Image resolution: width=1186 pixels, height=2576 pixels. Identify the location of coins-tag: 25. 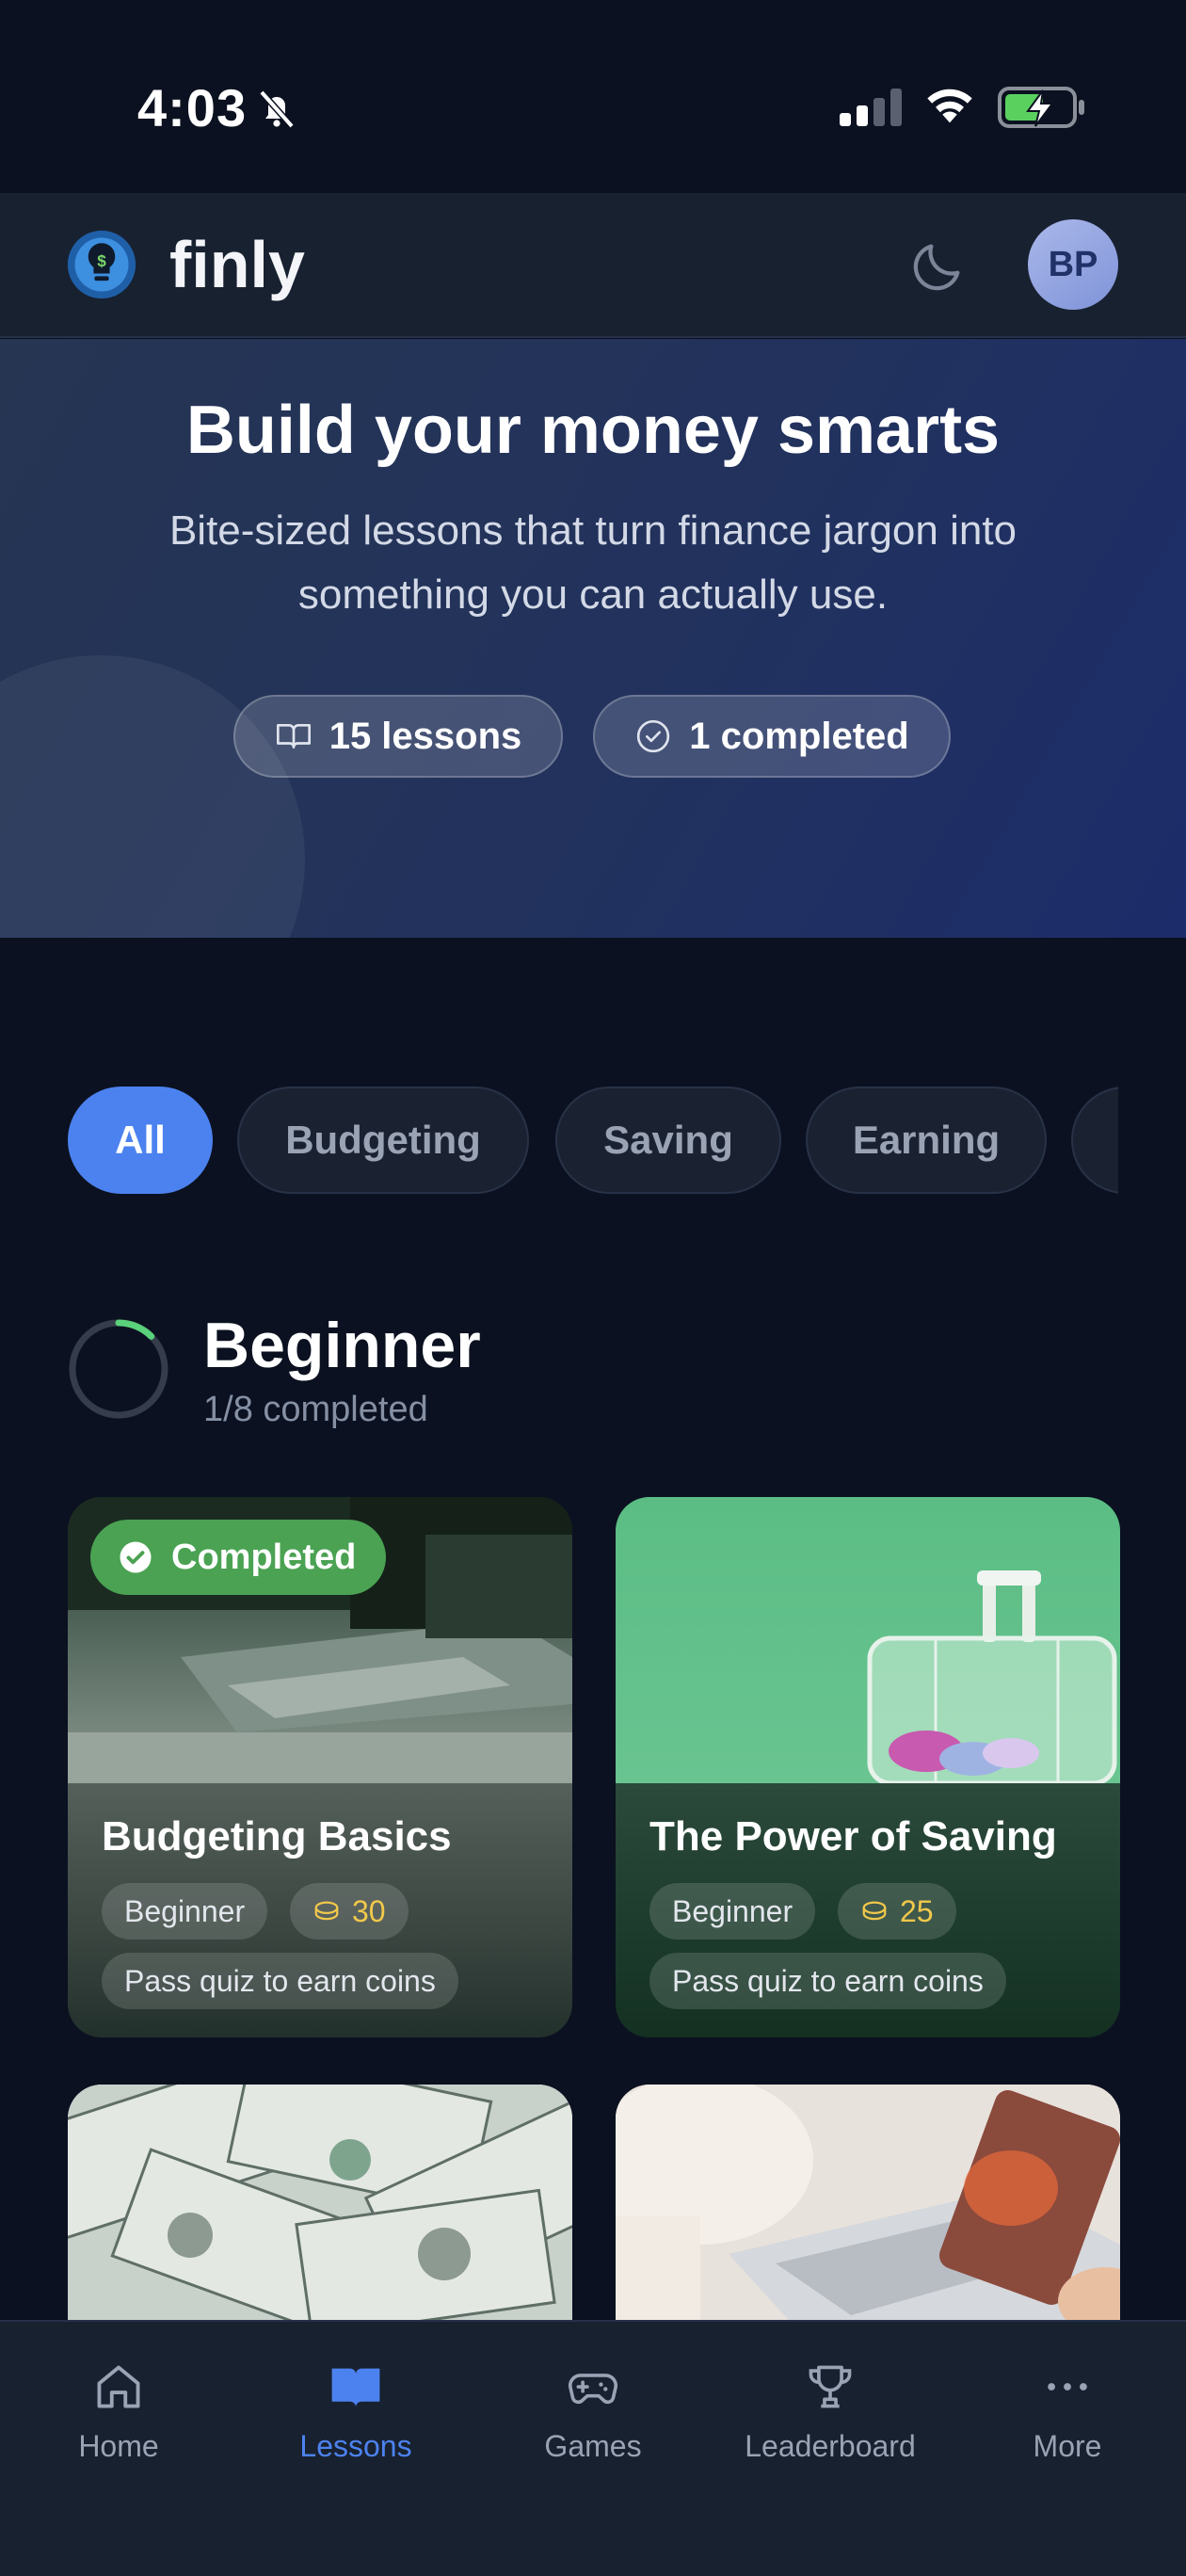
(897, 1911).